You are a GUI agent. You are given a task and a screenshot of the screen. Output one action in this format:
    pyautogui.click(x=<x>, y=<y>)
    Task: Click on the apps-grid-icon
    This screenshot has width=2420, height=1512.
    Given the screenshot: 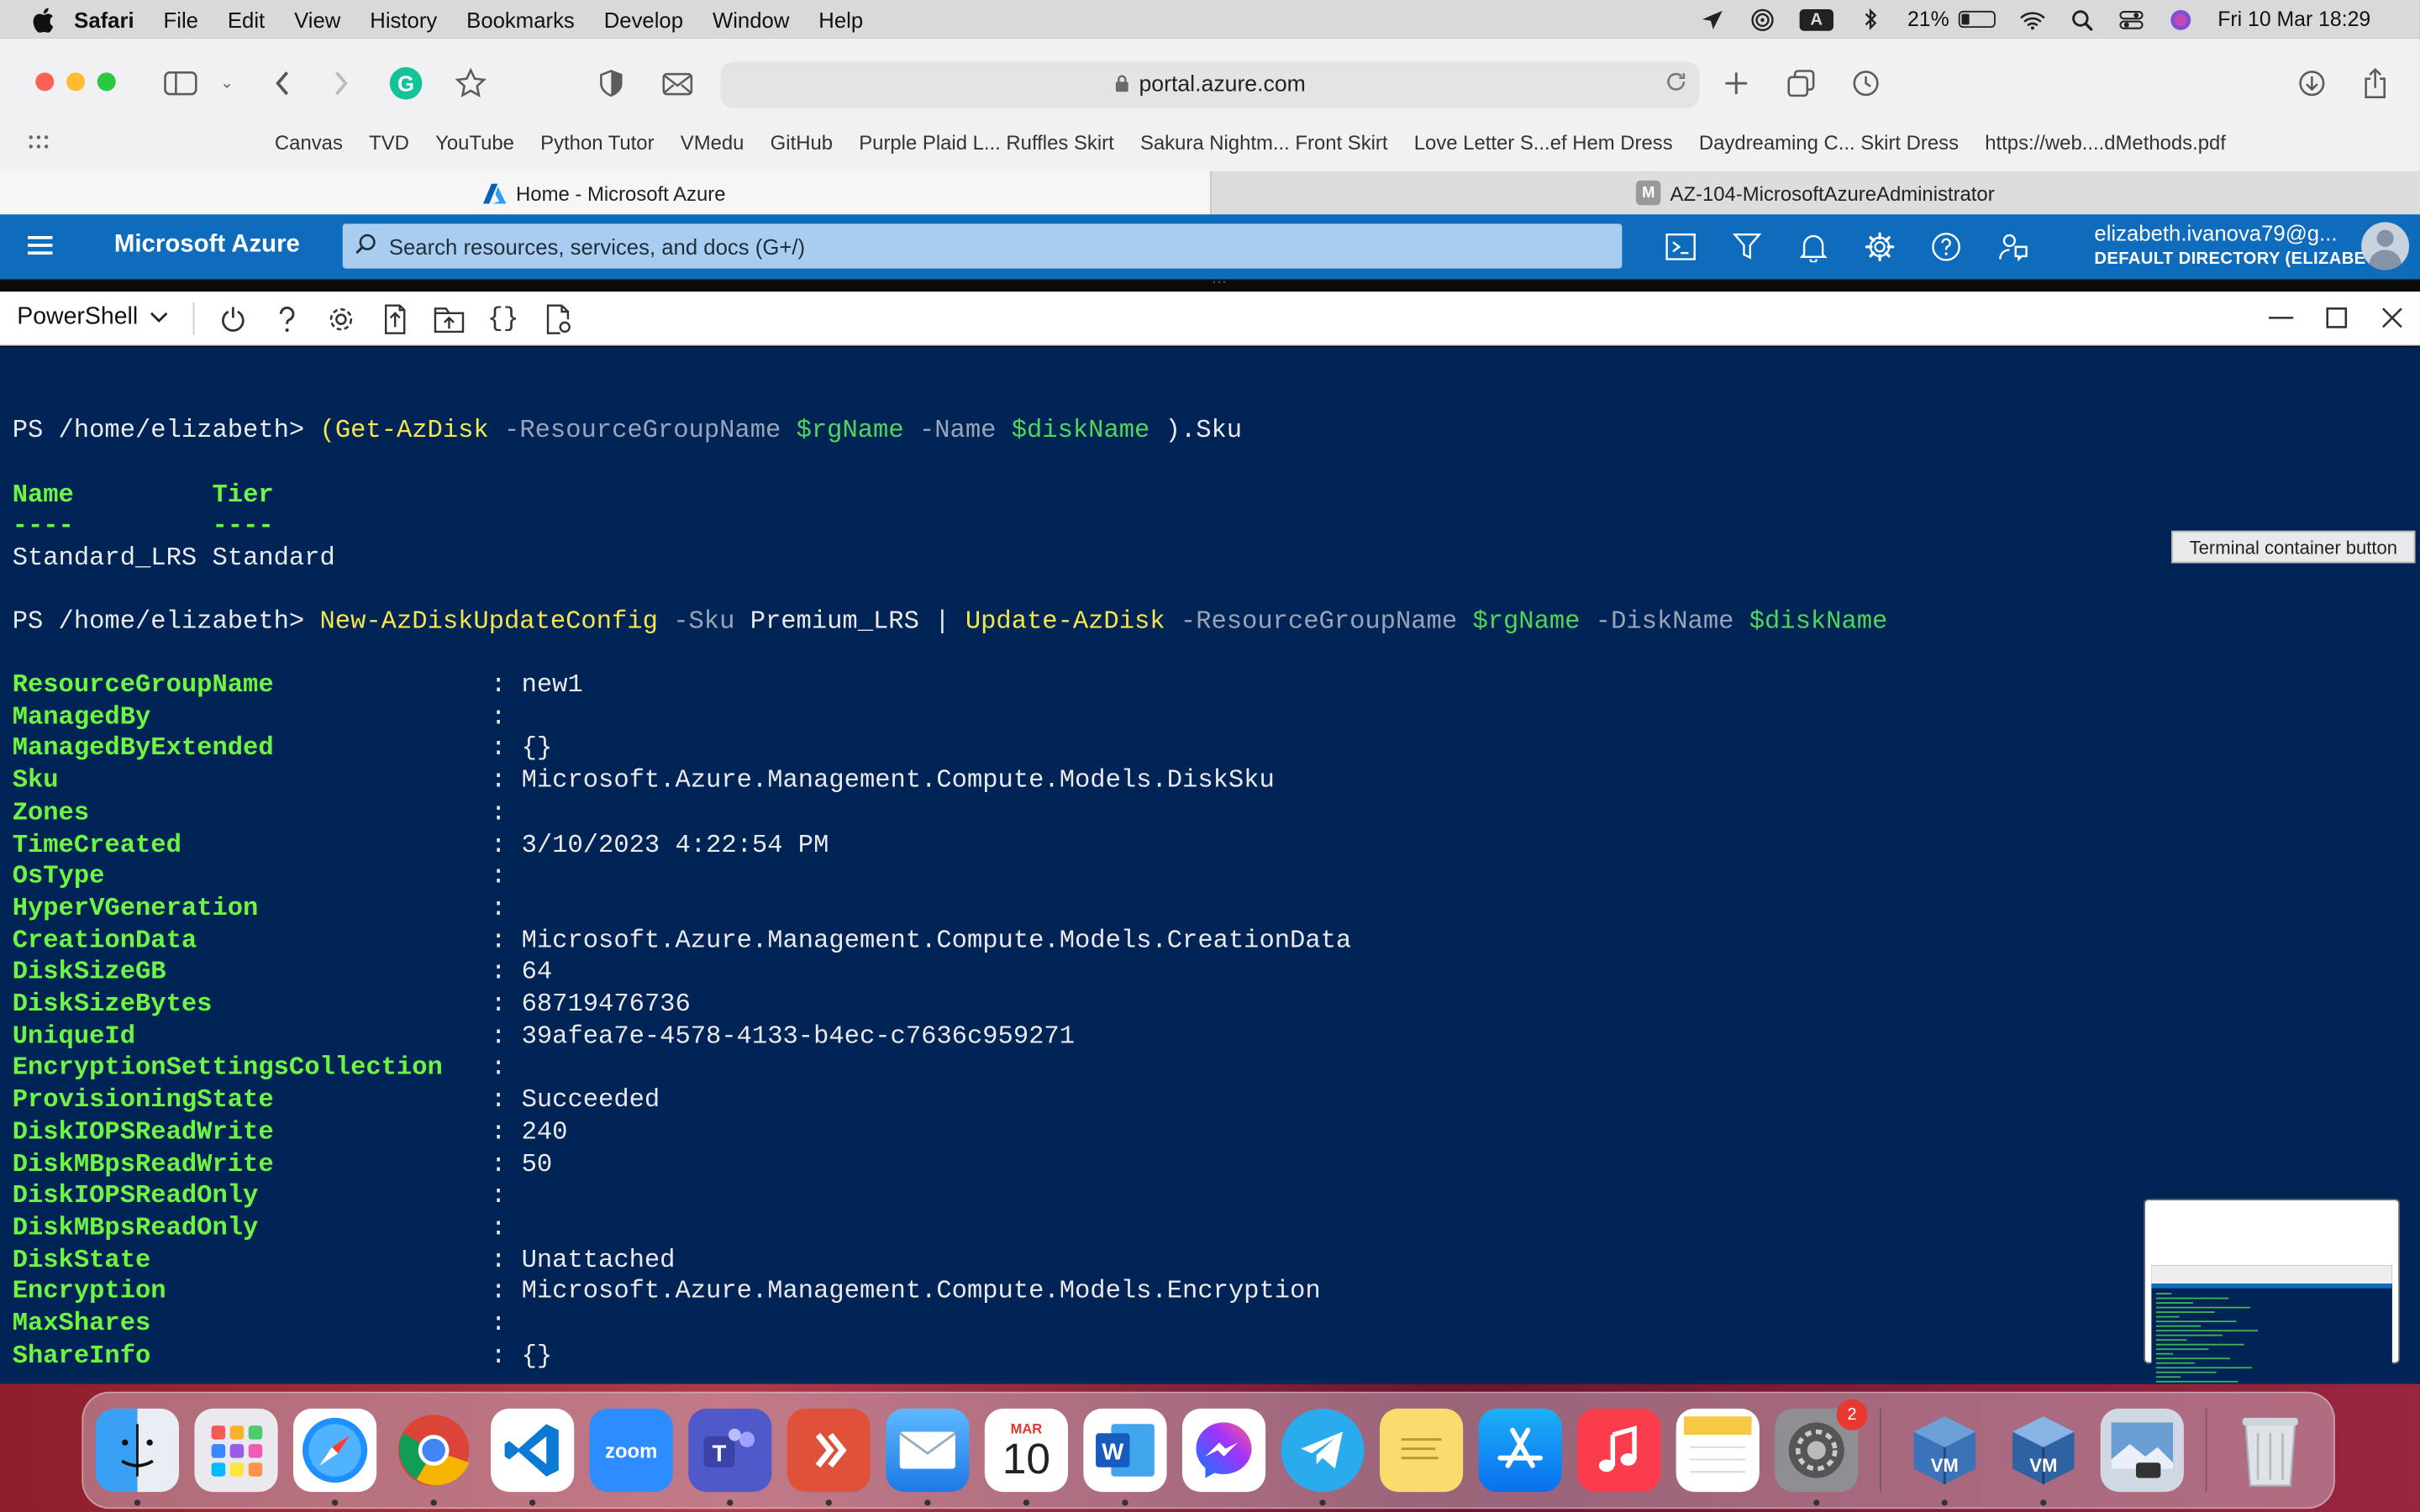 What is the action you would take?
    pyautogui.click(x=39, y=142)
    